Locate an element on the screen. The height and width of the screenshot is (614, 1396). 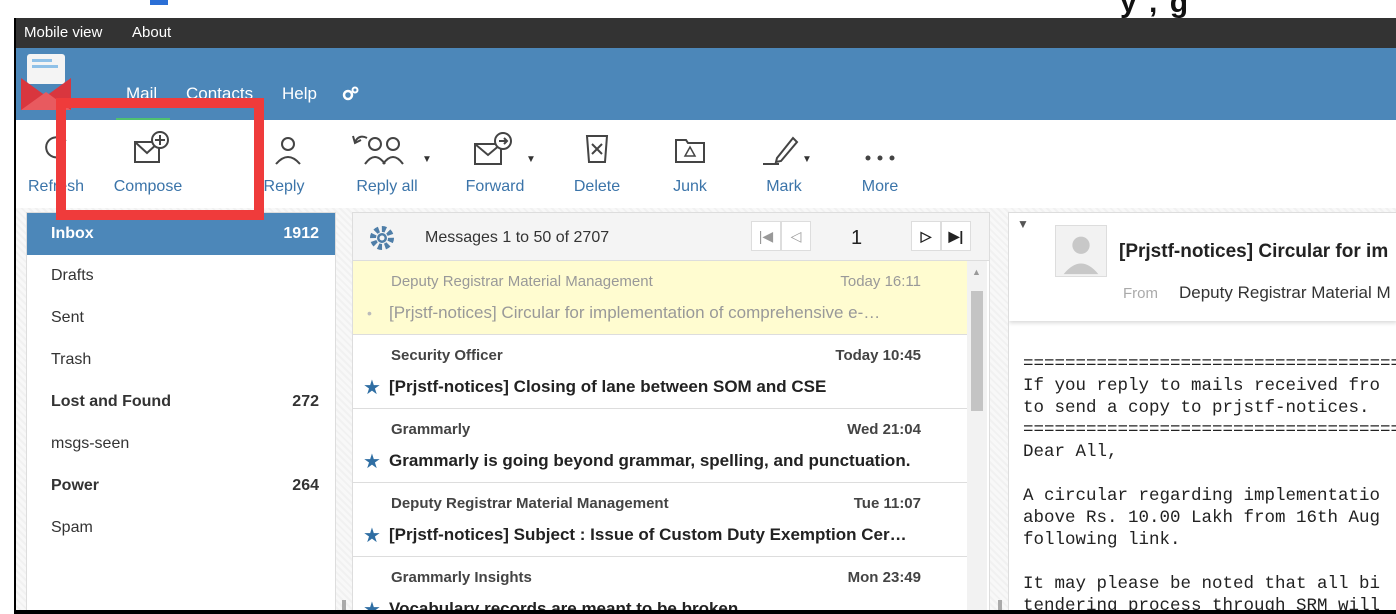
compose-icon is located at coordinates (151, 147).